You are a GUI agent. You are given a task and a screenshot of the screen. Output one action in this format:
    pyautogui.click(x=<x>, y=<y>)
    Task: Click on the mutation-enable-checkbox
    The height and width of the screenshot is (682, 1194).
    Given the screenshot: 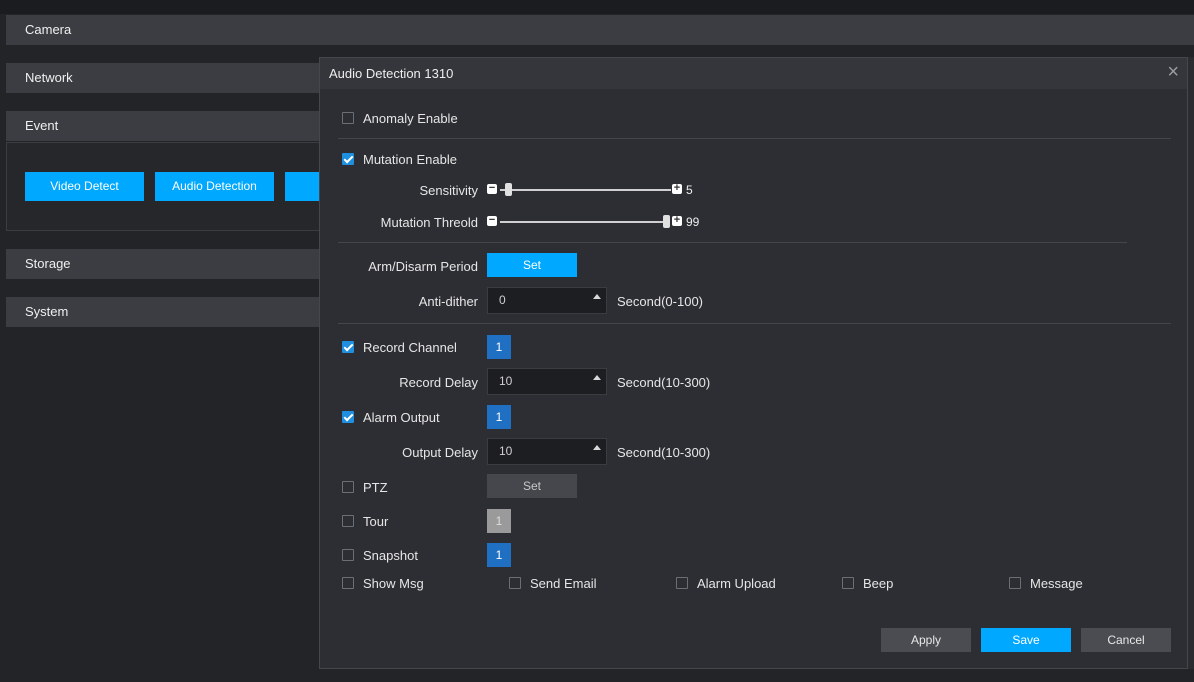 What is the action you would take?
    pyautogui.click(x=348, y=159)
    